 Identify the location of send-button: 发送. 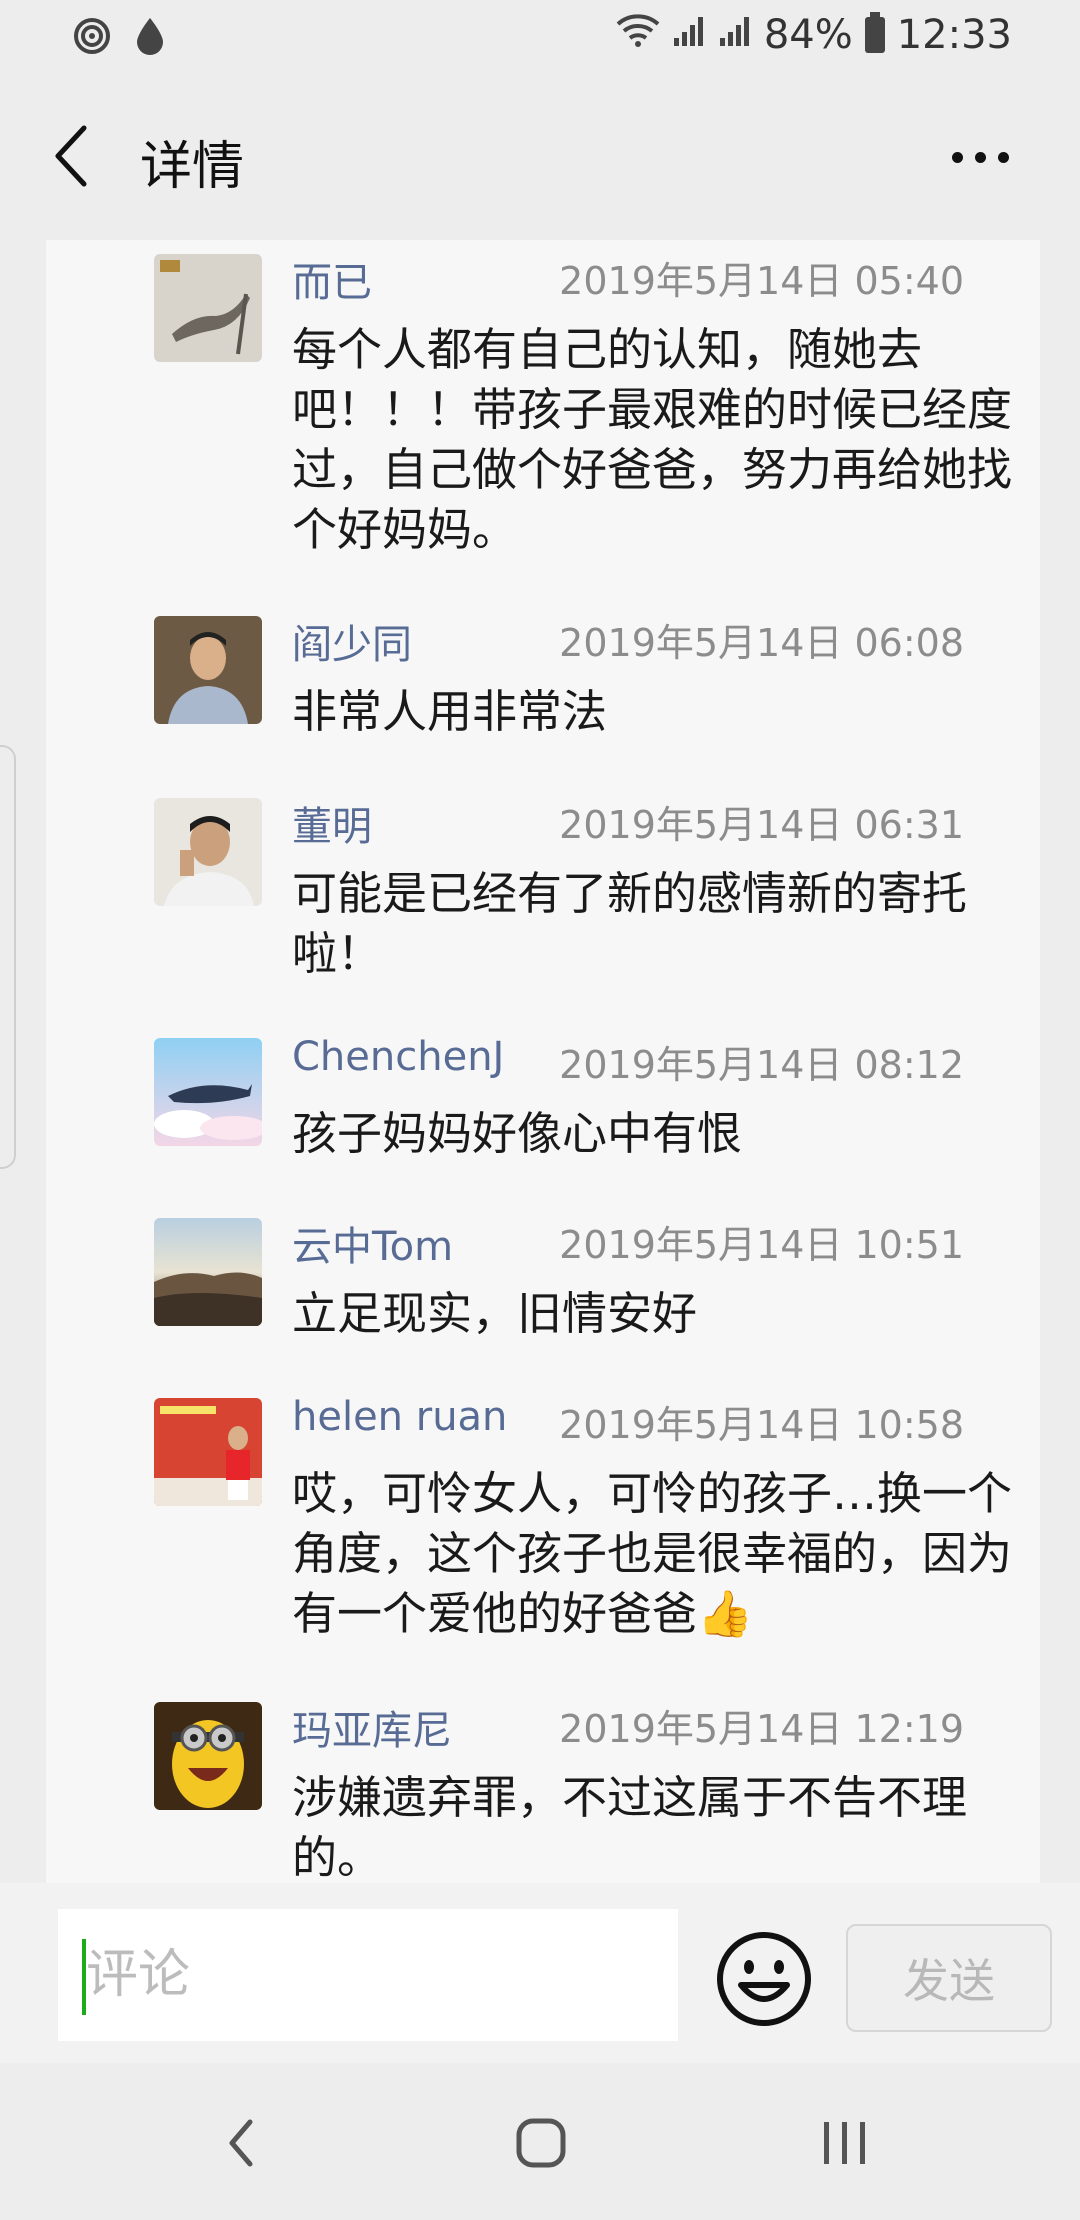
(949, 1978).